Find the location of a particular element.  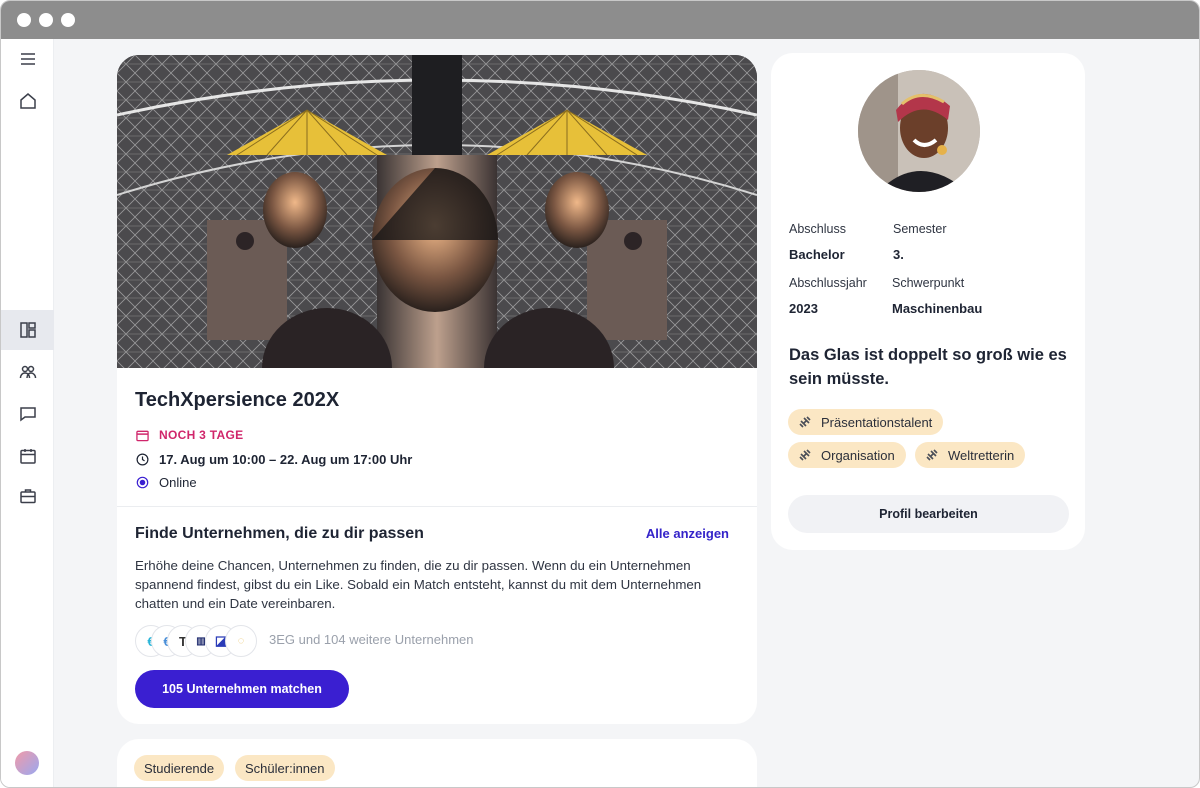

event-dates: 17. Aug um 10:00 – 22. Aug um 17:00 Uhr is located at coordinates (273, 459).